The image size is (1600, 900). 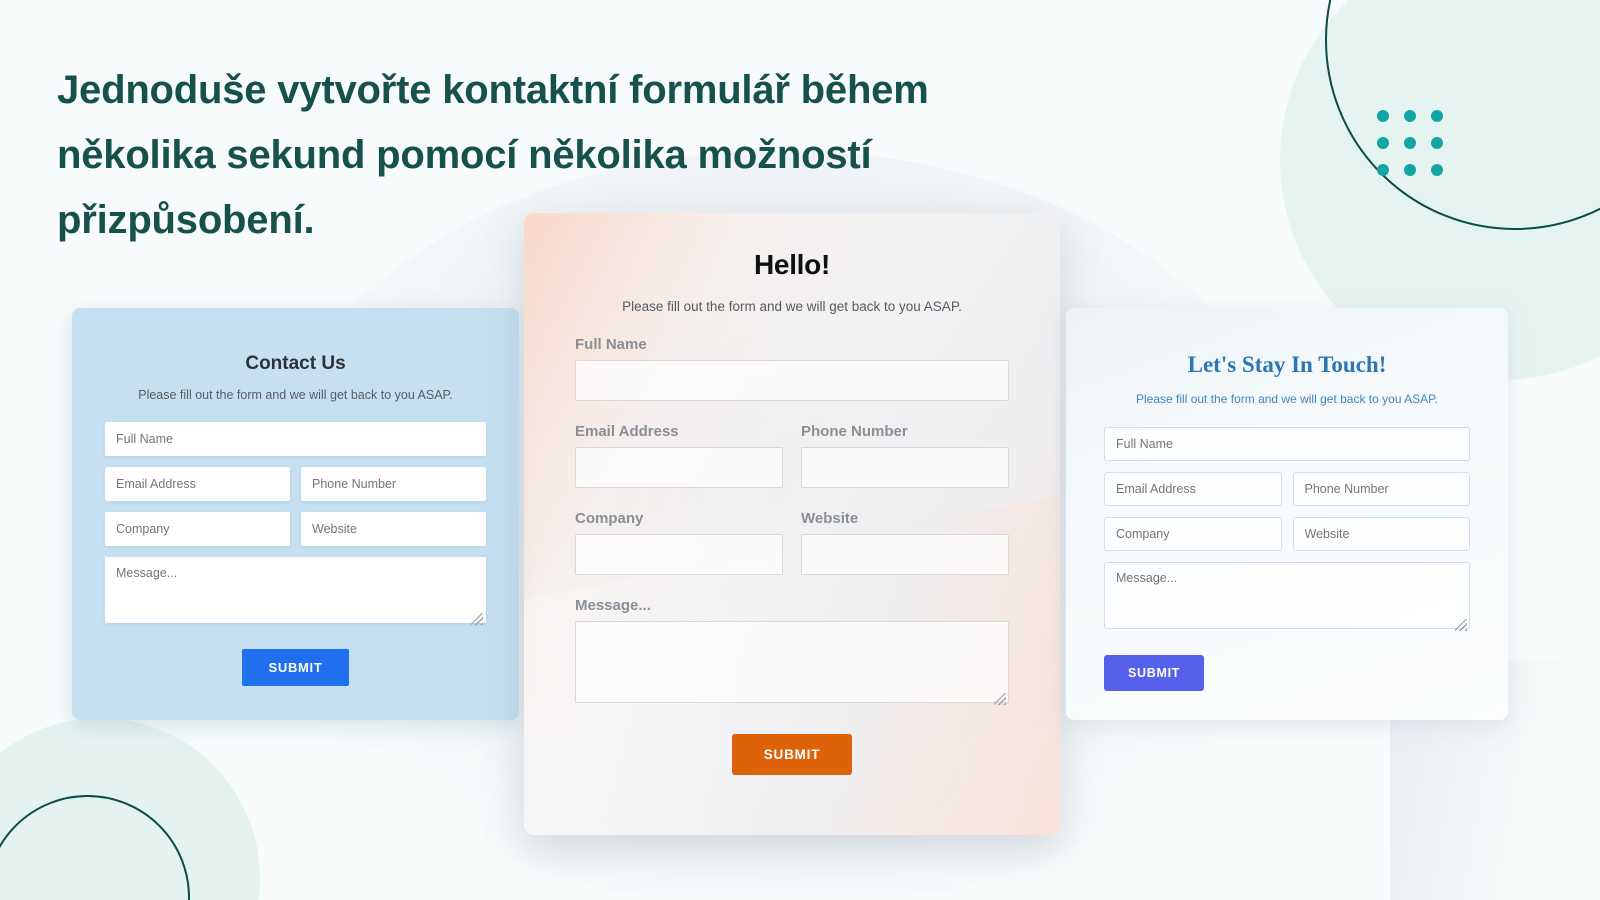 I want to click on card-center-title: Hello!, so click(x=792, y=264).